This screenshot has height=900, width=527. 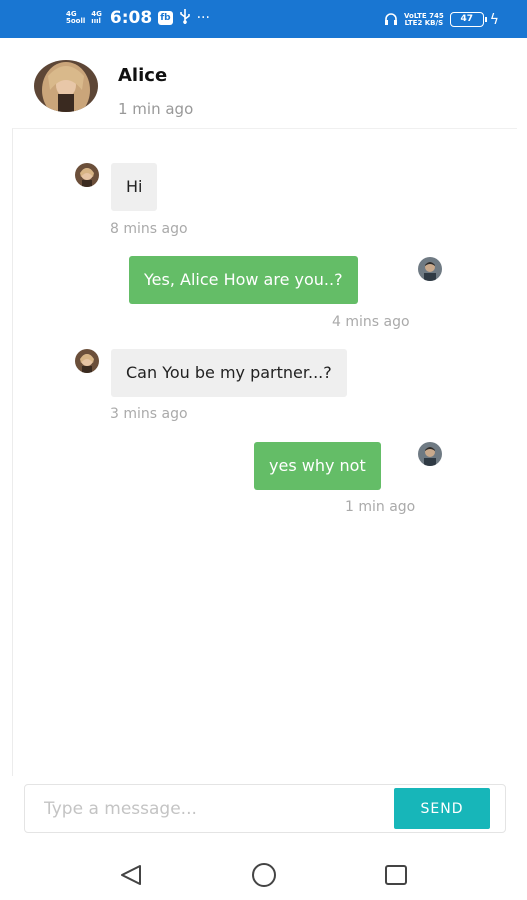 What do you see at coordinates (149, 229) in the screenshot?
I see `message-time: 8 mins ago` at bounding box center [149, 229].